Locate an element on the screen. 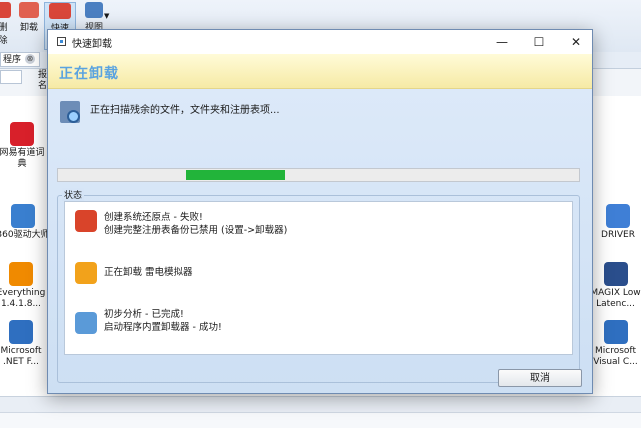 Image resolution: width=641 pixels, height=428 pixels. lifebuoy-icon is located at coordinates (86, 221).